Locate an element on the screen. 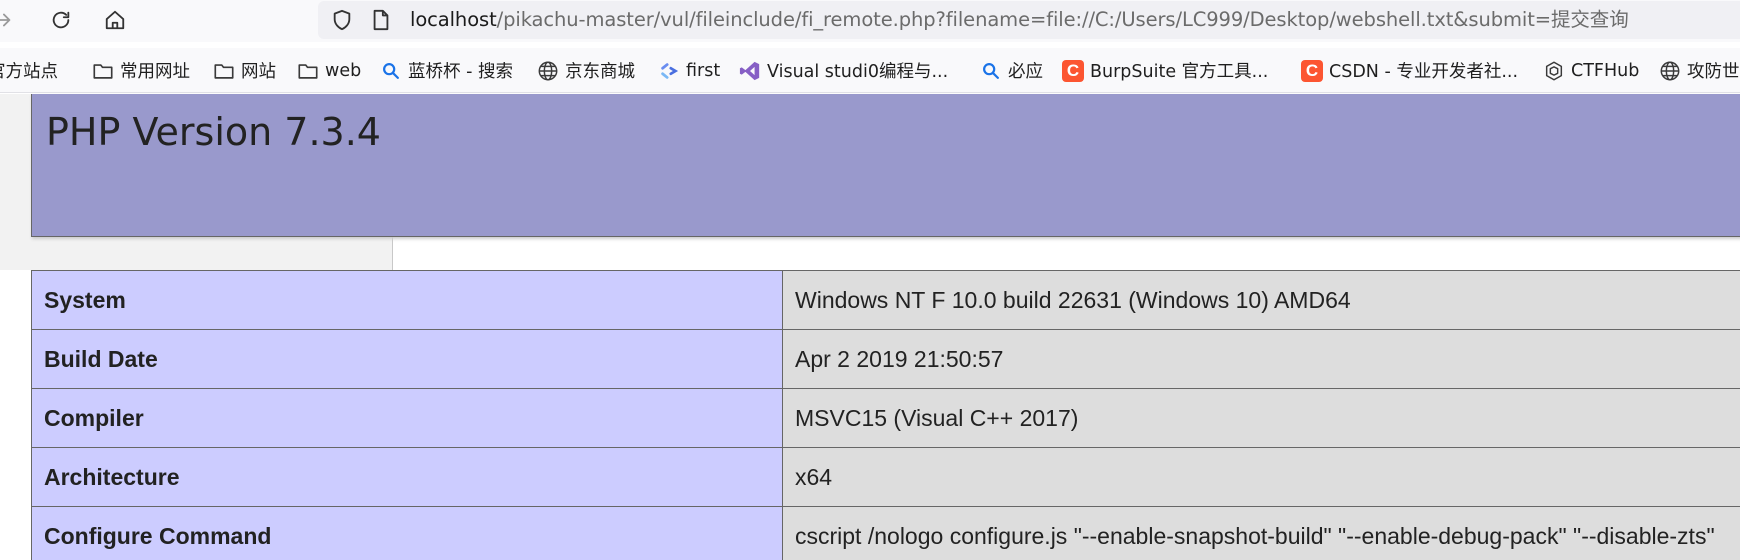 The height and width of the screenshot is (560, 1740). bookmark-folder-official: 官方站点 is located at coordinates (29, 70).